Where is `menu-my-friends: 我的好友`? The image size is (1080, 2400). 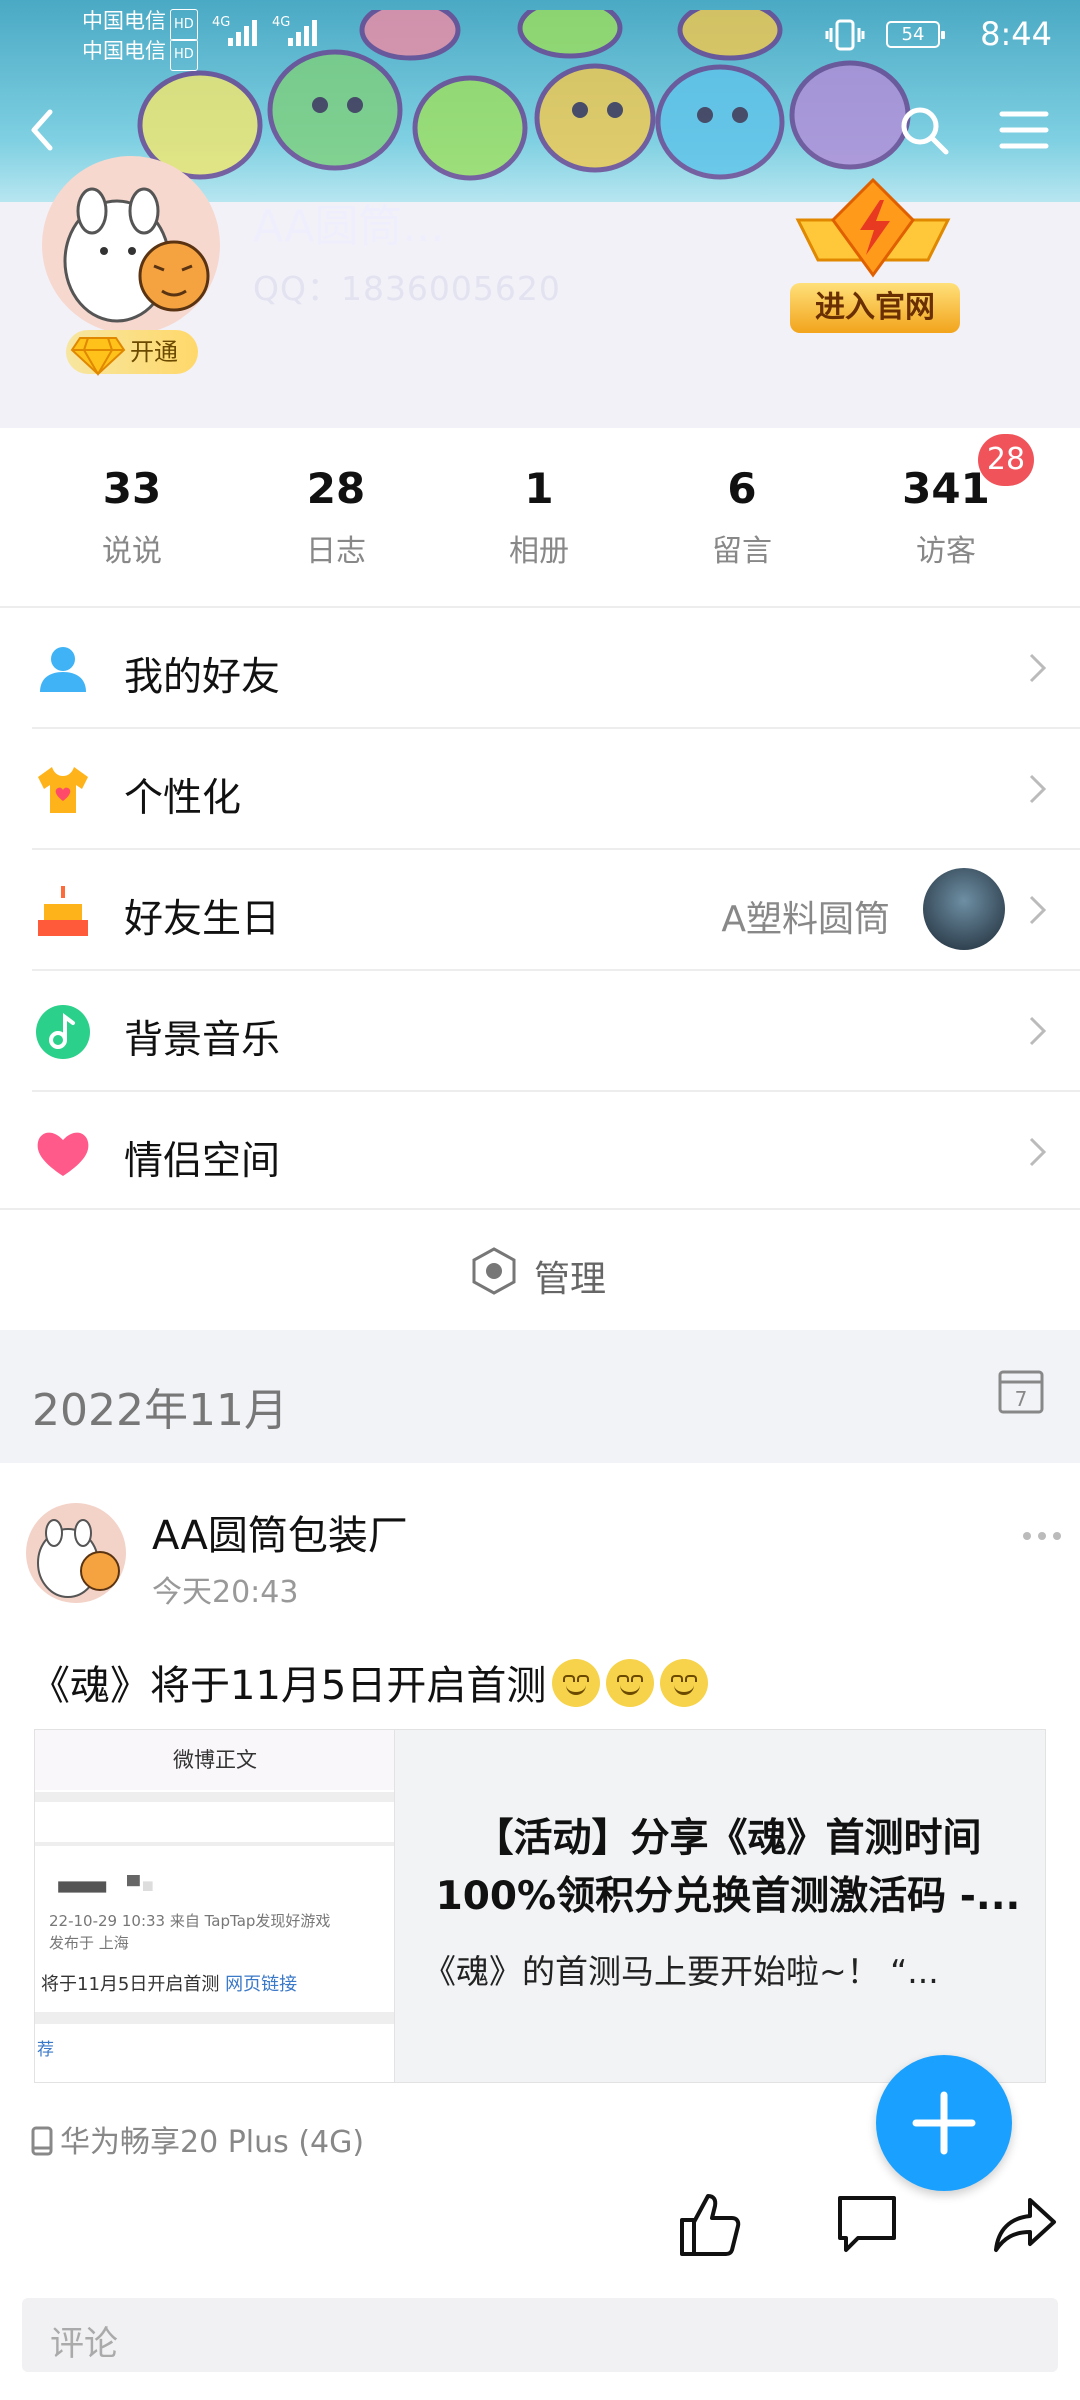 menu-my-friends: 我的好友 is located at coordinates (540, 668).